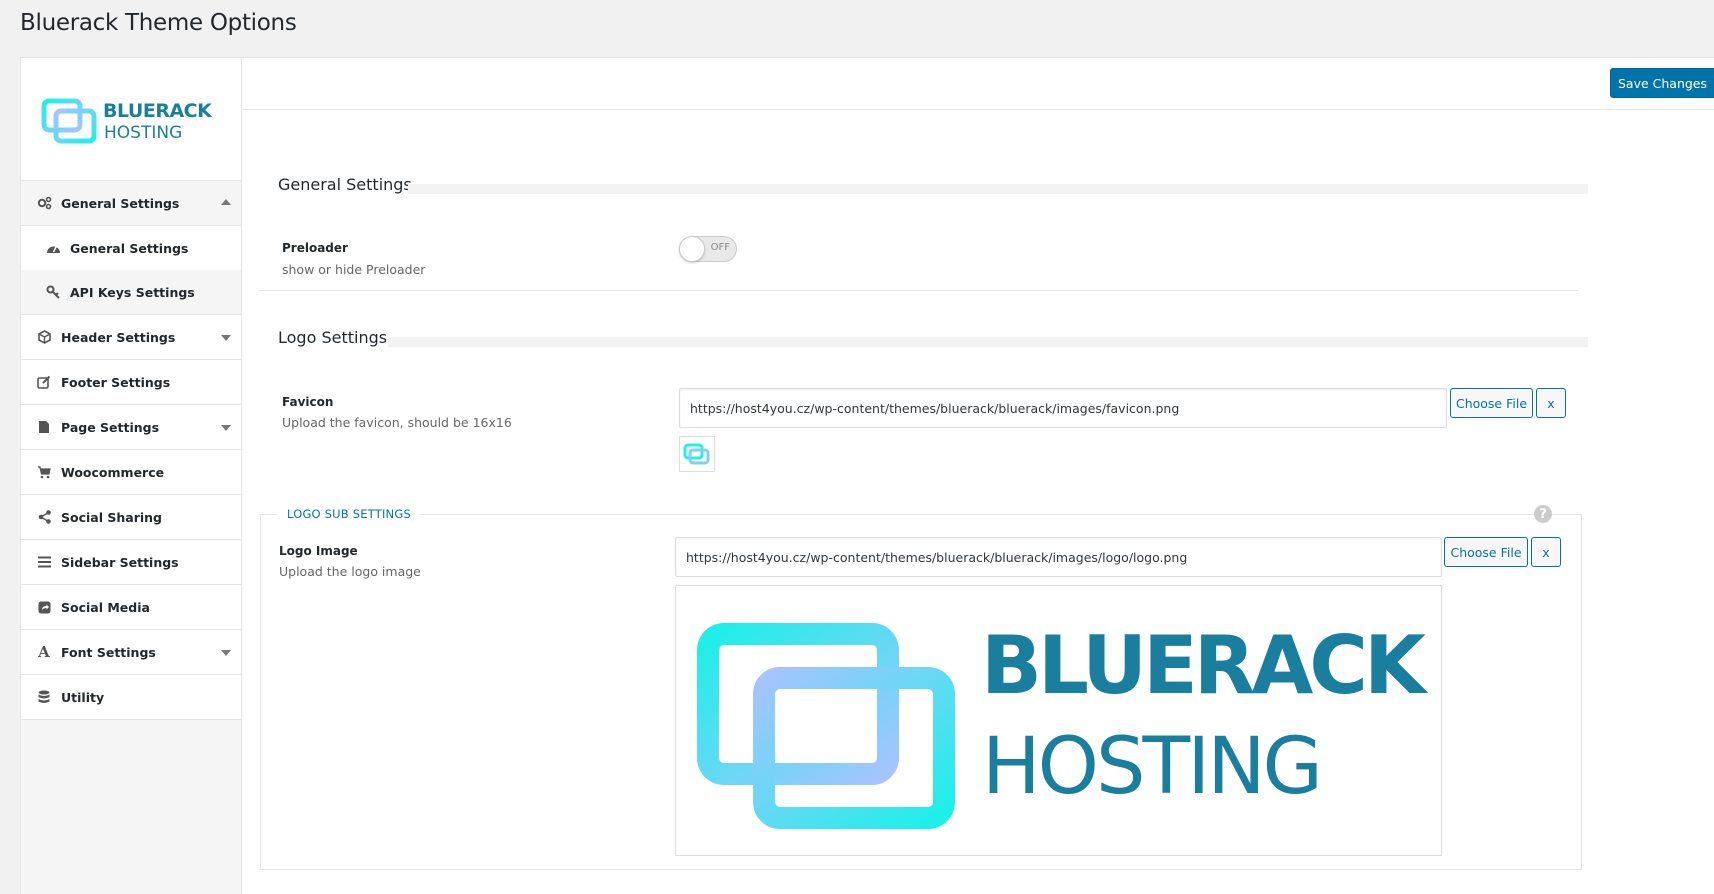 The height and width of the screenshot is (894, 1714). Describe the element at coordinates (110, 427) in the screenshot. I see `sidebar-item-label: Page Settings` at that location.